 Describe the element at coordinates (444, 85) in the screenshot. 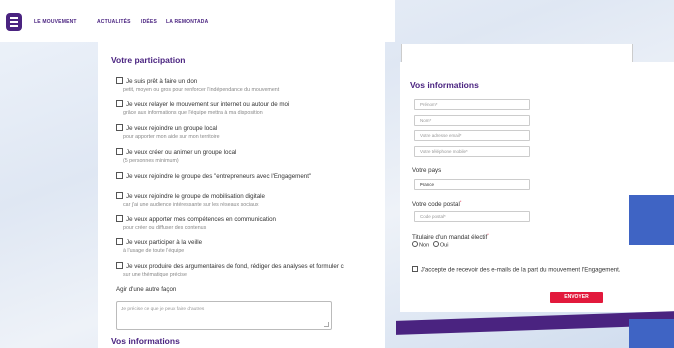

I see `info-title: Vos informations` at that location.